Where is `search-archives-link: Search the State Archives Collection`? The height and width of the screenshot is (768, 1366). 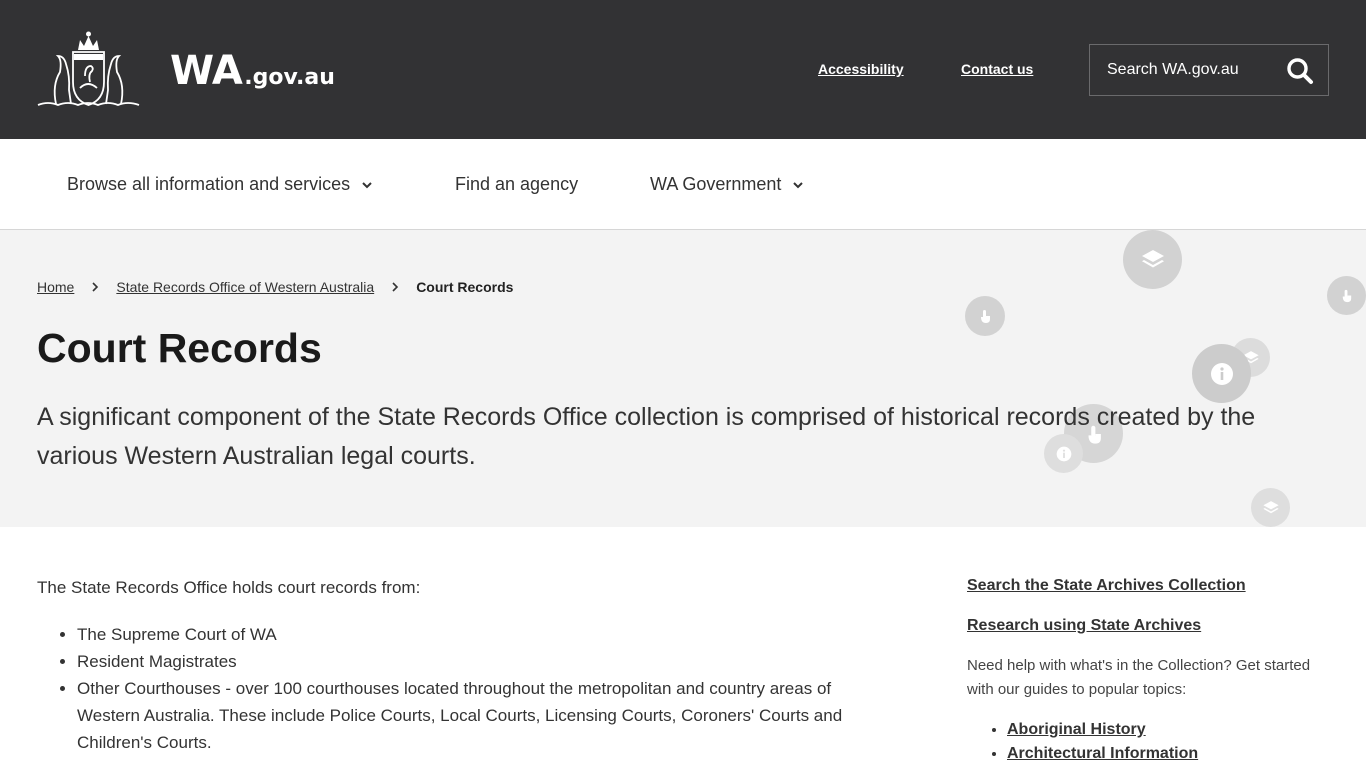 search-archives-link: Search the State Archives Collection is located at coordinates (1152, 586).